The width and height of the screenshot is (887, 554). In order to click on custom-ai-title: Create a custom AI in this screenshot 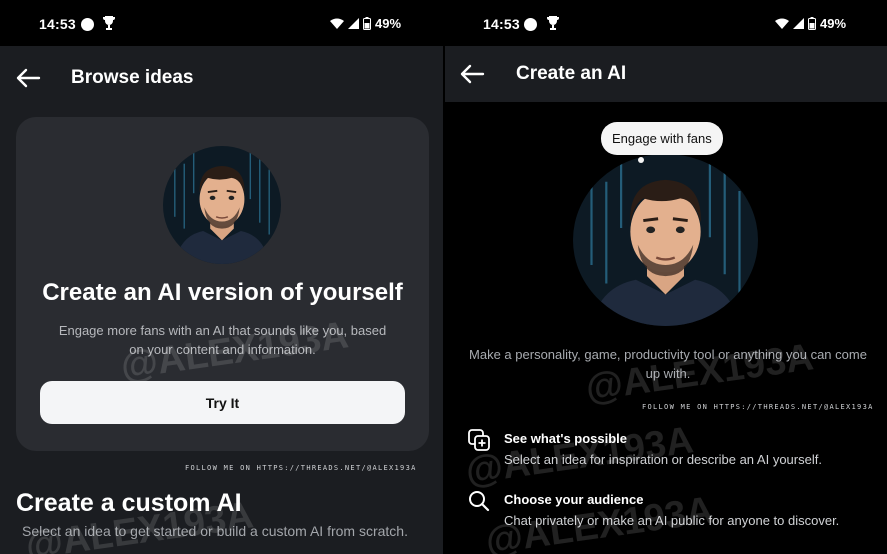, I will do `click(129, 503)`.